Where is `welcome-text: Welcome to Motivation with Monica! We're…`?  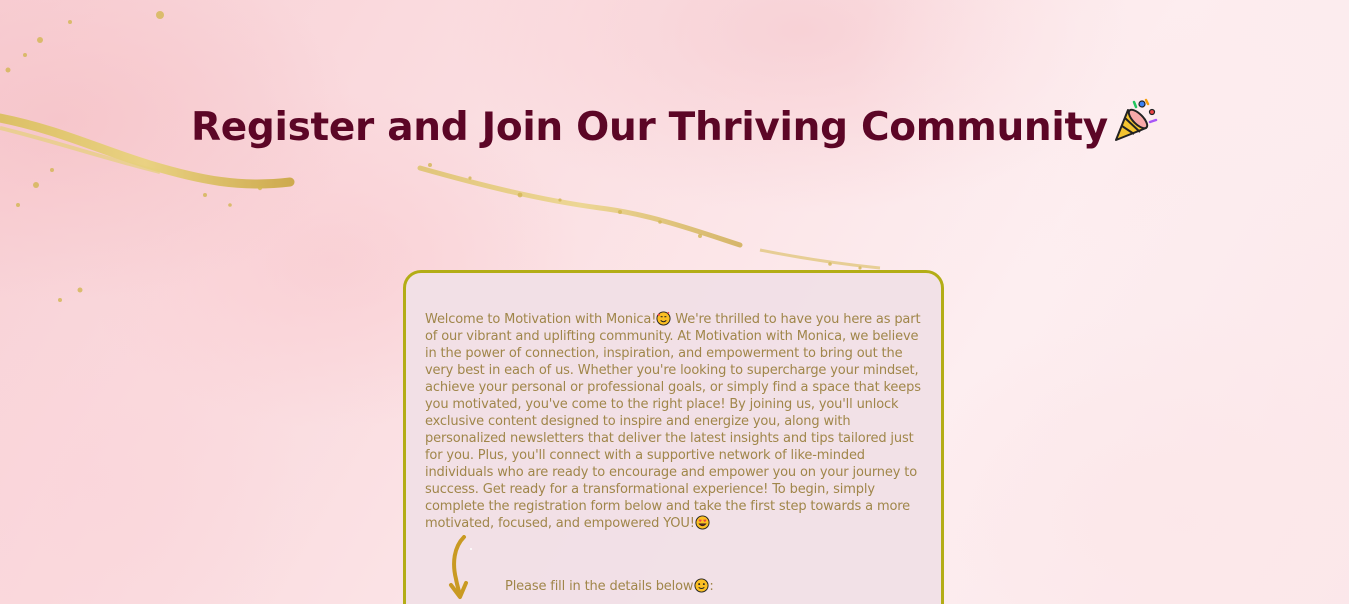 welcome-text: Welcome to Motivation with Monica! We're… is located at coordinates (673, 421).